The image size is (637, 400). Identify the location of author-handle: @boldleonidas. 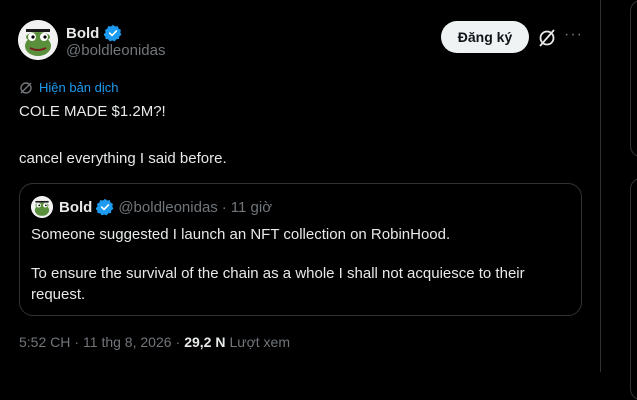
(115, 50).